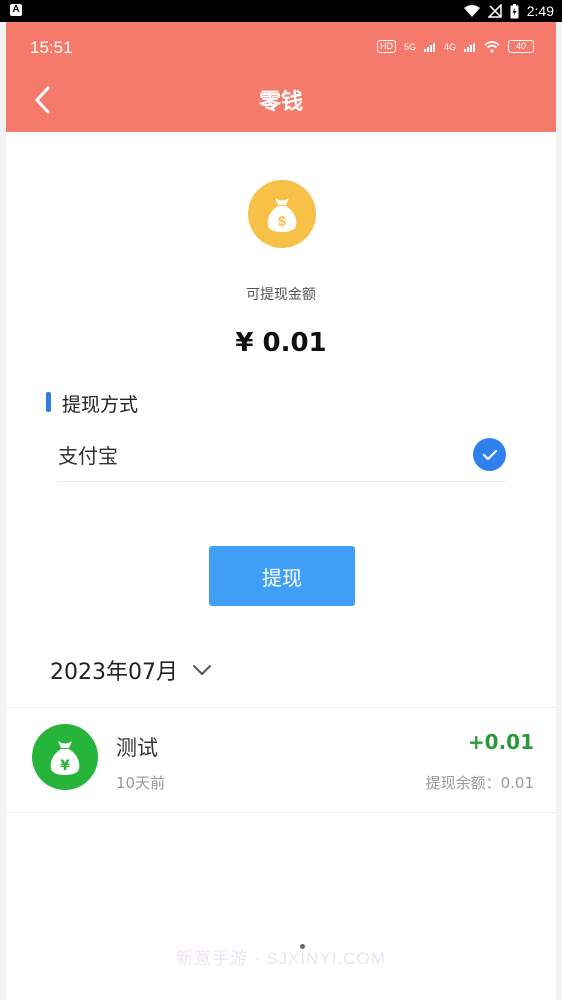  I want to click on signal-5g-label: 5G, so click(409, 46).